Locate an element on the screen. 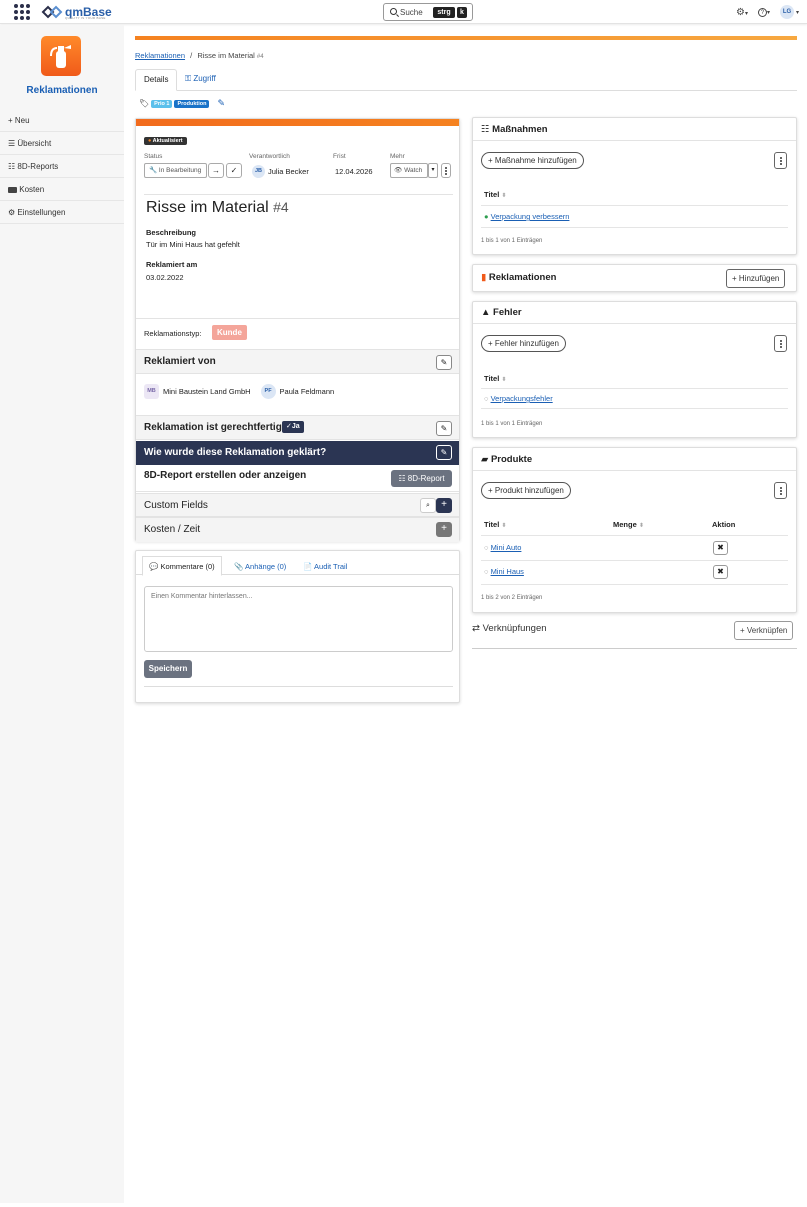  settings-menu: ⚙▾ is located at coordinates (742, 12).